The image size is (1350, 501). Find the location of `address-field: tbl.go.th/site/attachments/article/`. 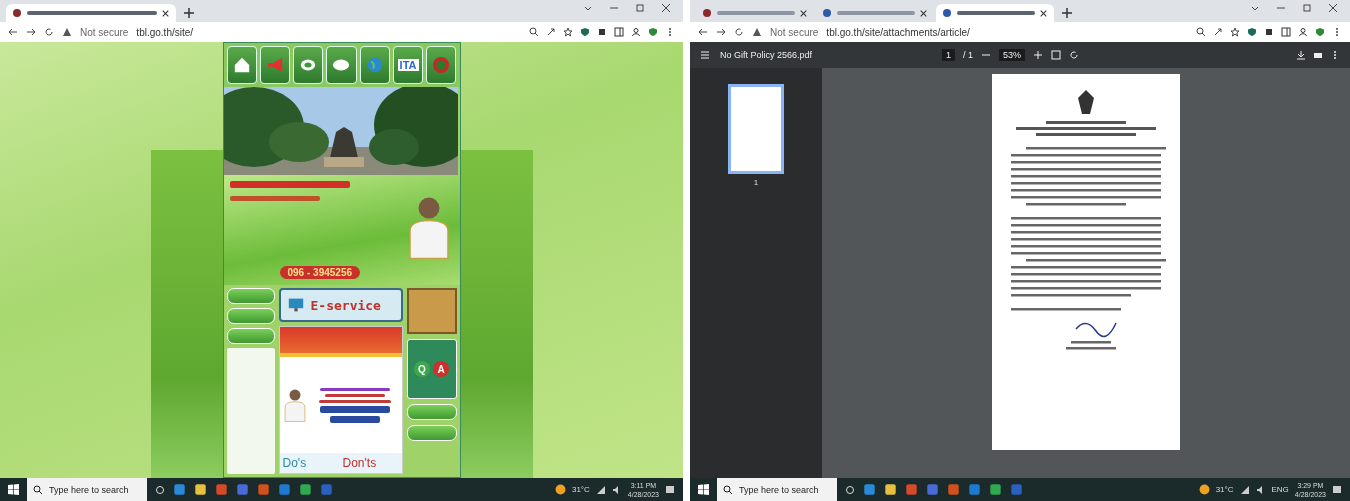

address-field: tbl.go.th/site/attachments/article/ is located at coordinates (898, 32).